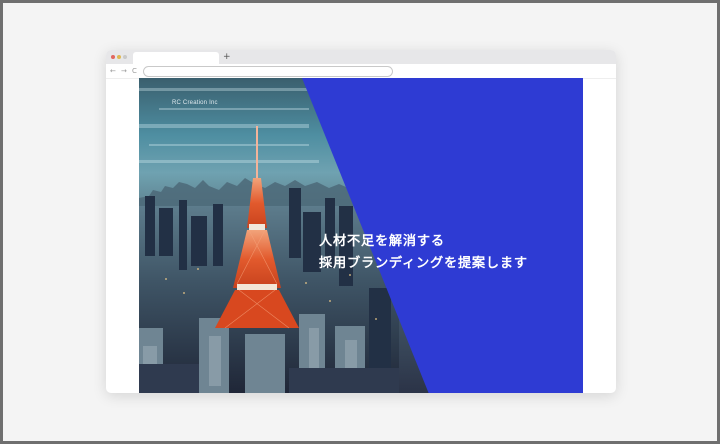 The image size is (720, 444). I want to click on minimize-window-button, so click(119, 57).